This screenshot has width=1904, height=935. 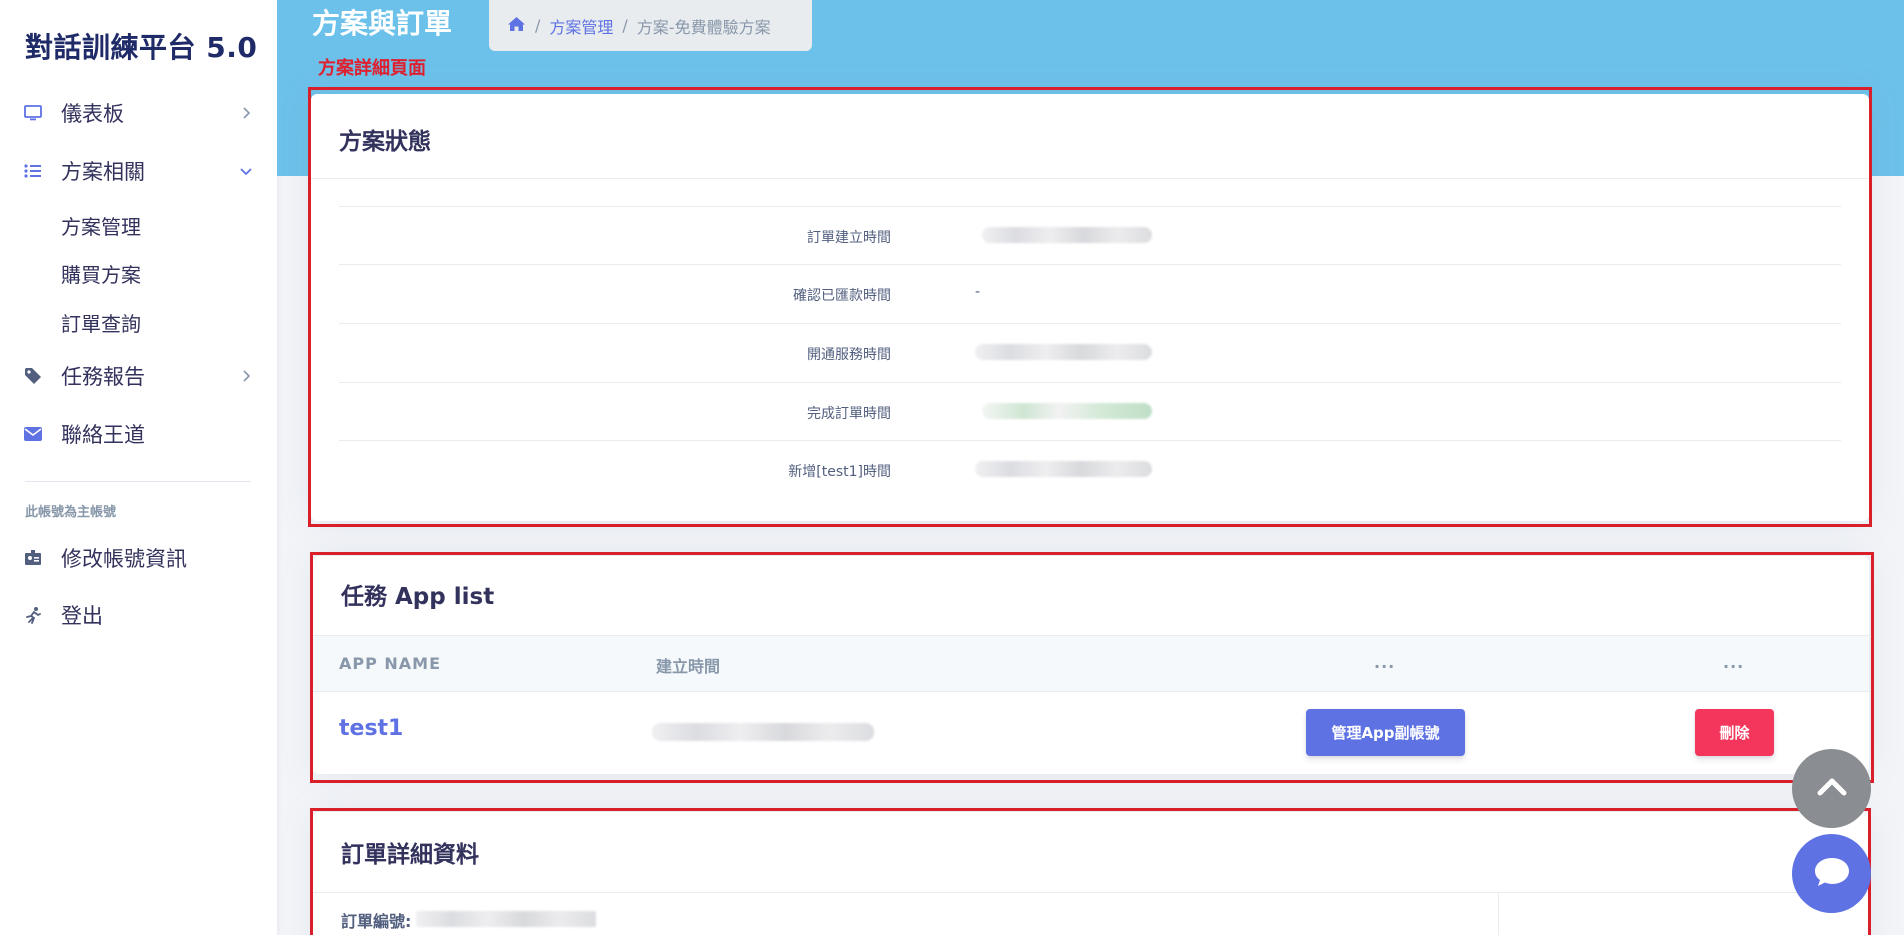 I want to click on chevron-down-icon, so click(x=246, y=171).